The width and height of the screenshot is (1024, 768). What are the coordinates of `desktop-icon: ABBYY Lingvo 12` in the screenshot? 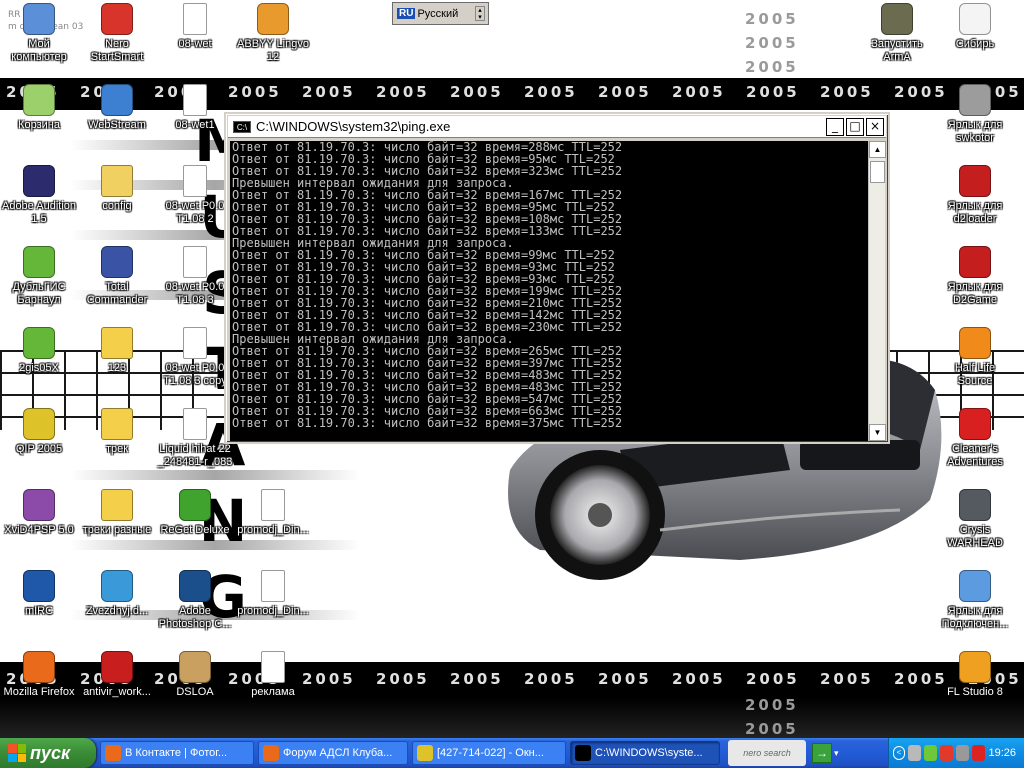 It's located at (273, 33).